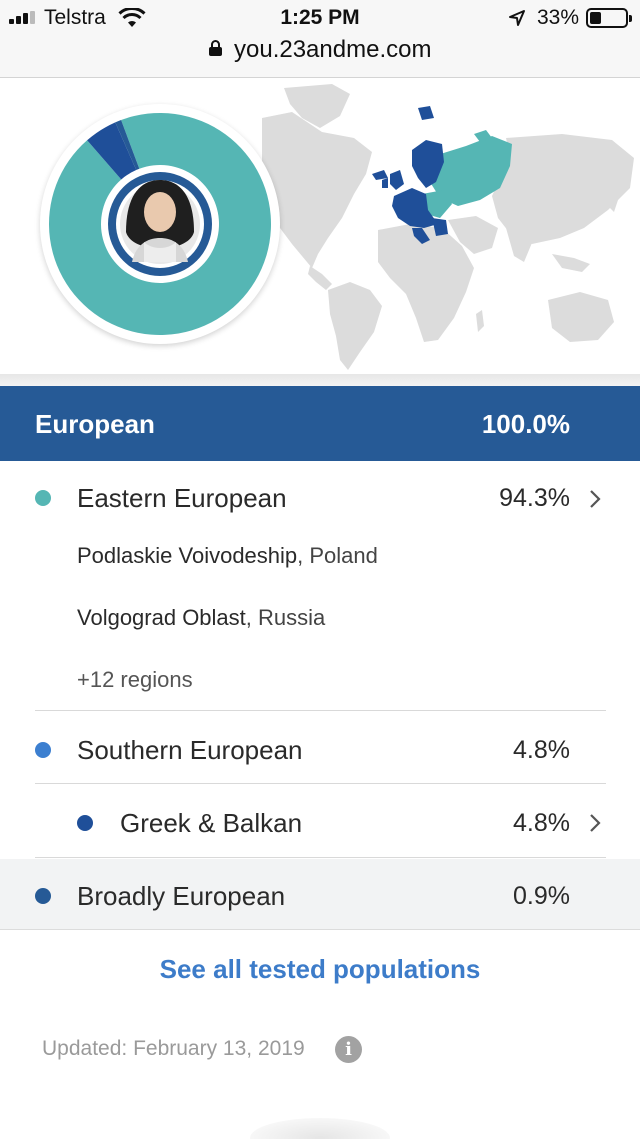 The image size is (640, 1139). What do you see at coordinates (320, 894) in the screenshot?
I see `broadly-european-row: Broadly European 0.9%` at bounding box center [320, 894].